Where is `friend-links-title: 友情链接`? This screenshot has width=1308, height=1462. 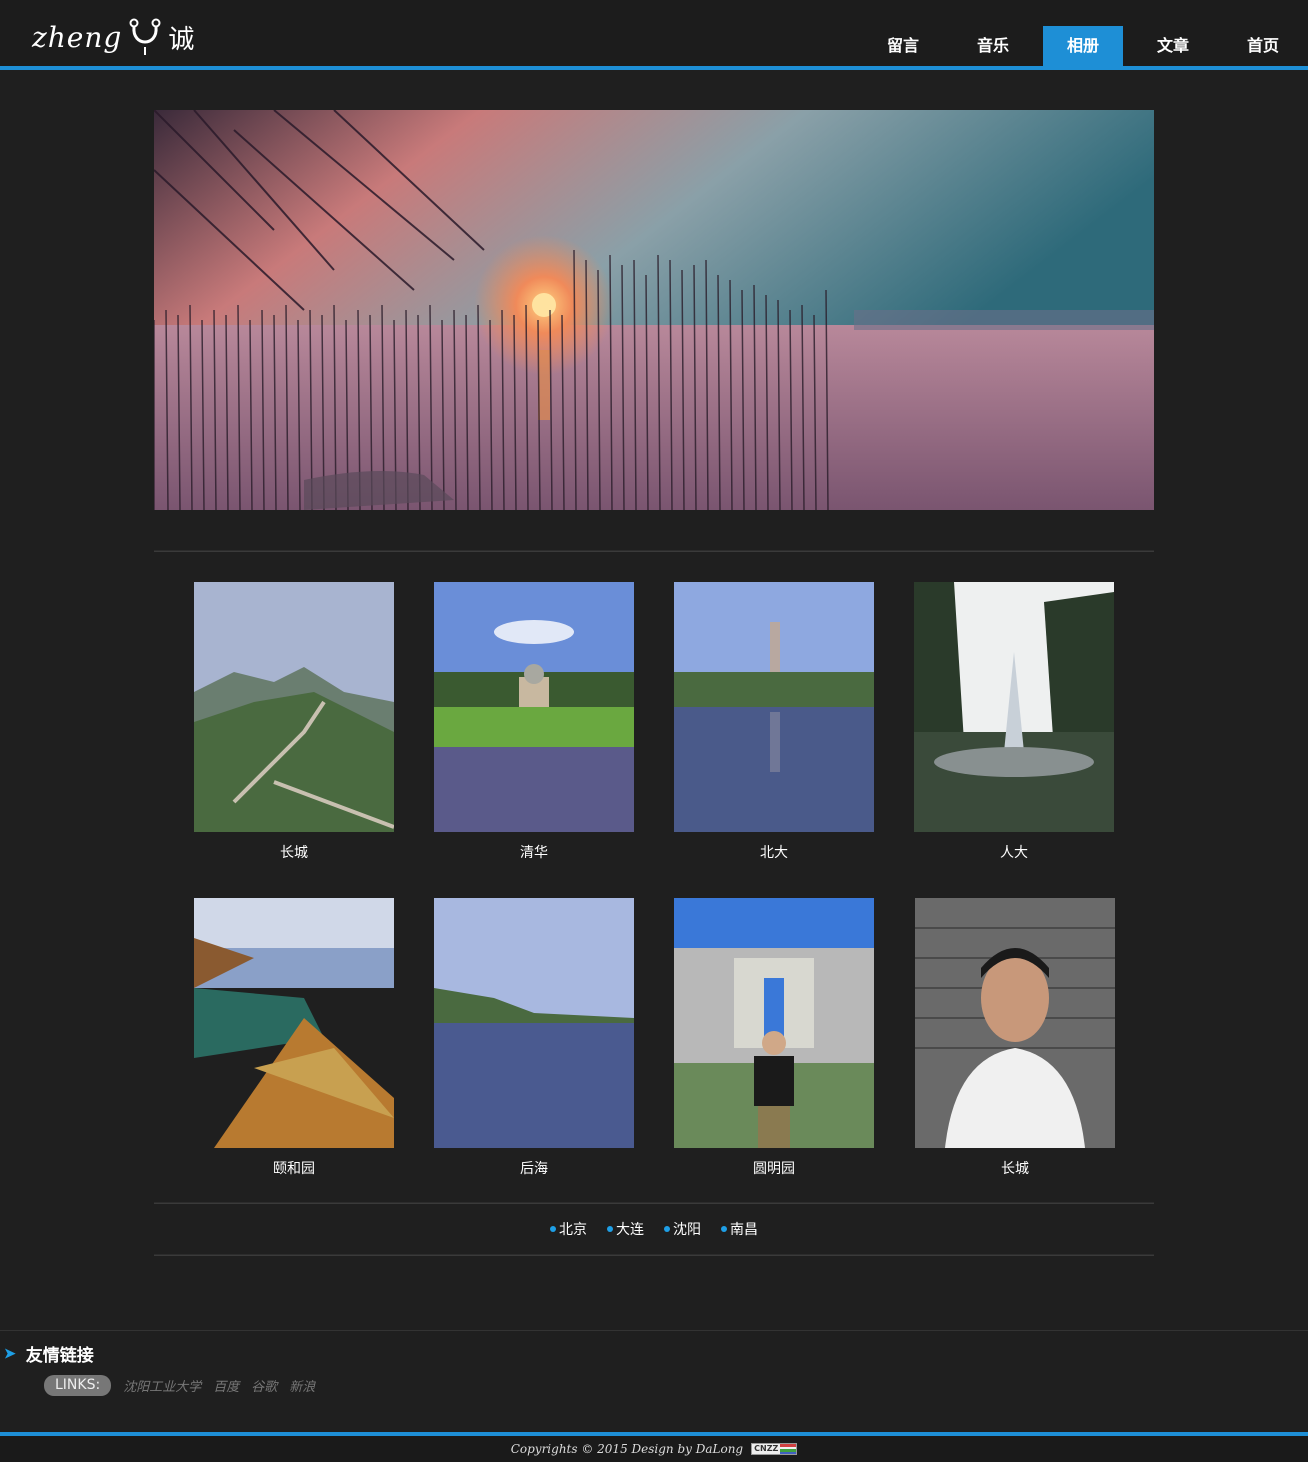 friend-links-title: 友情链接 is located at coordinates (59, 1356).